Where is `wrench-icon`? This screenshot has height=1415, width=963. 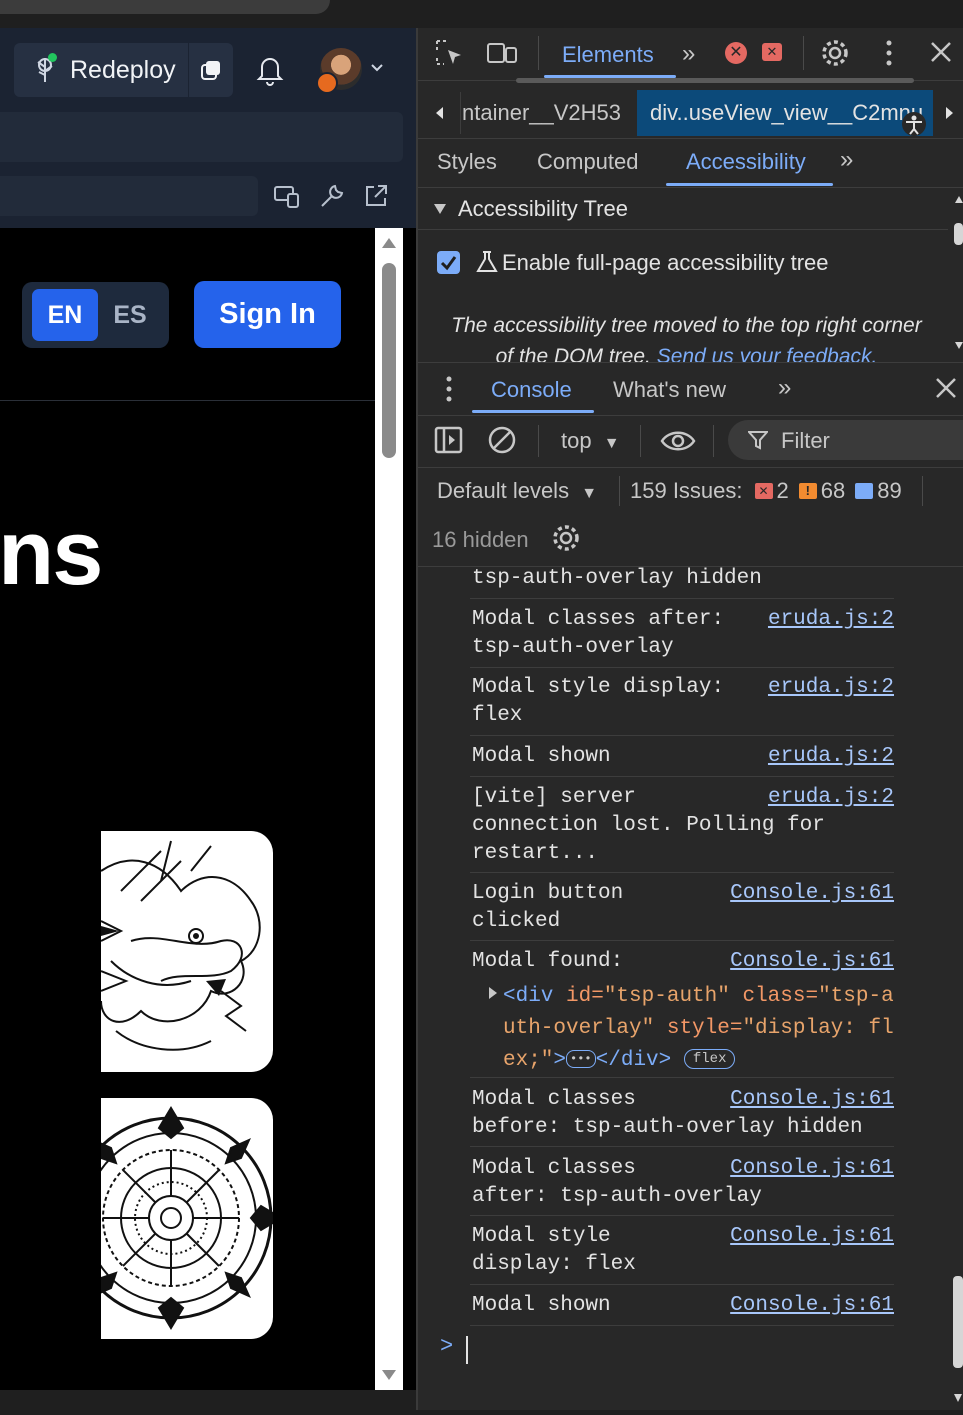 wrench-icon is located at coordinates (332, 196).